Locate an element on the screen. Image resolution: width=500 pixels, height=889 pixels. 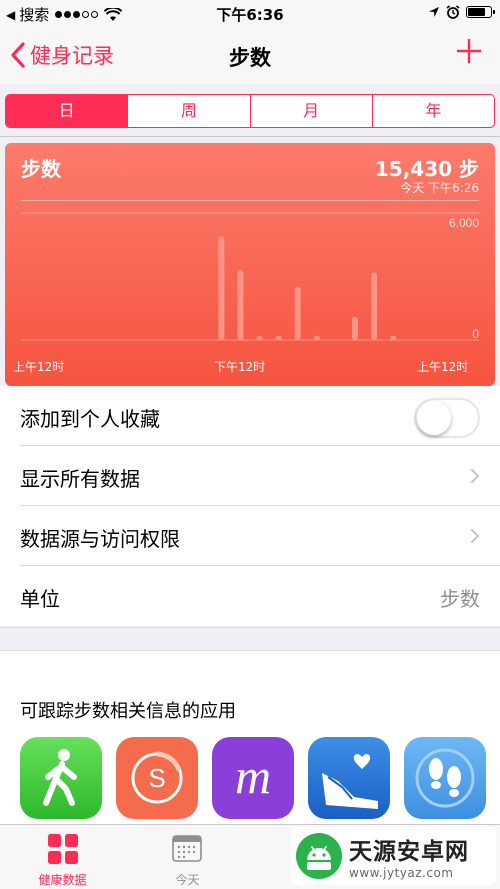
status-time: 下午6:36 is located at coordinates (250, 15).